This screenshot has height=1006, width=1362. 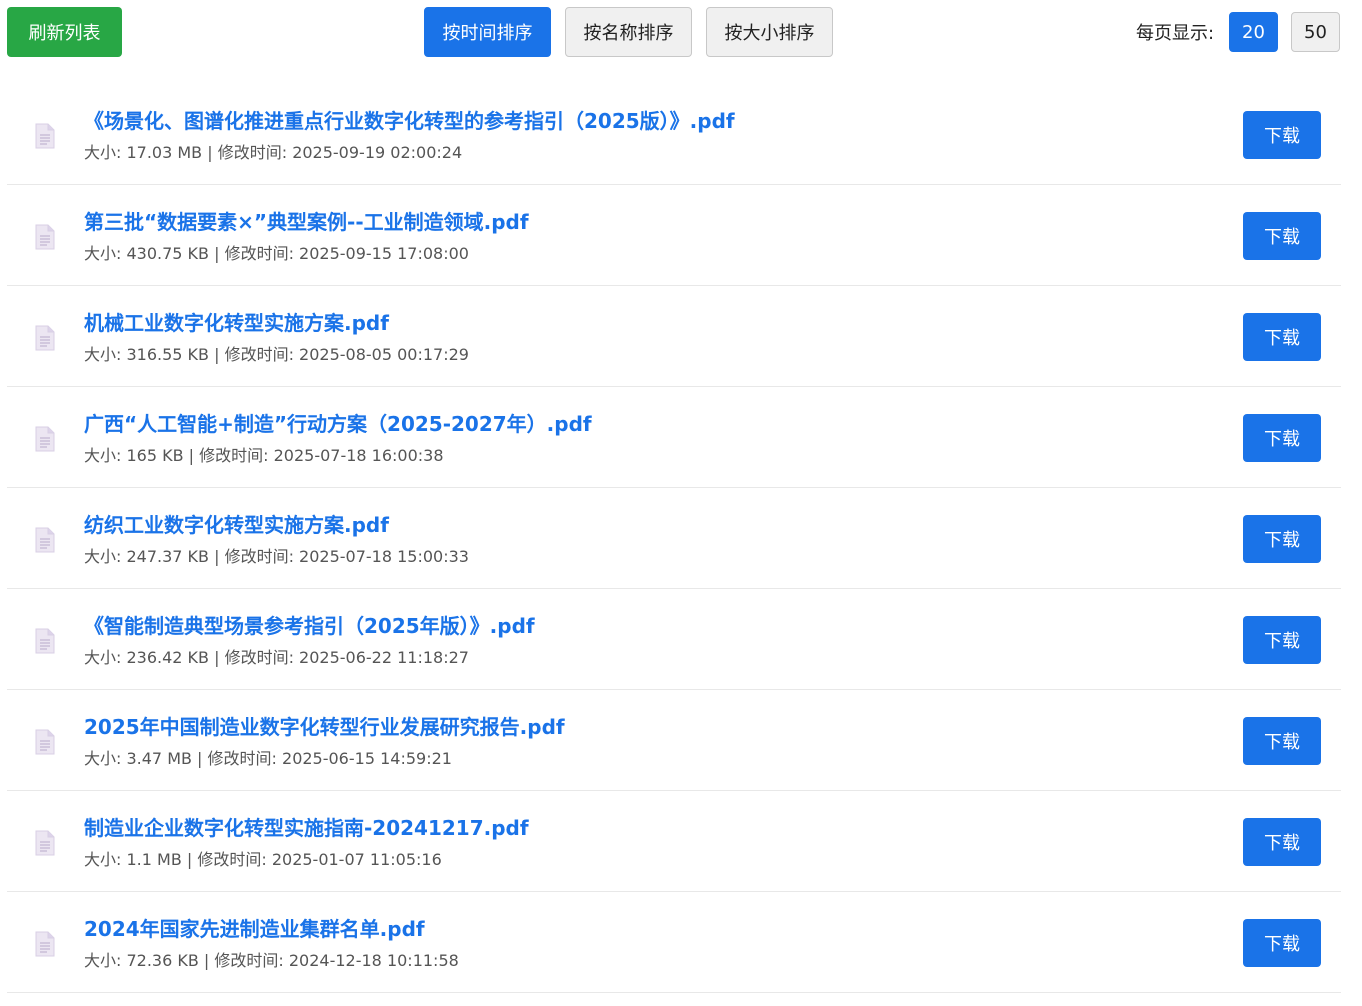 I want to click on sort-by-size-button: 按大小排序, so click(x=769, y=32).